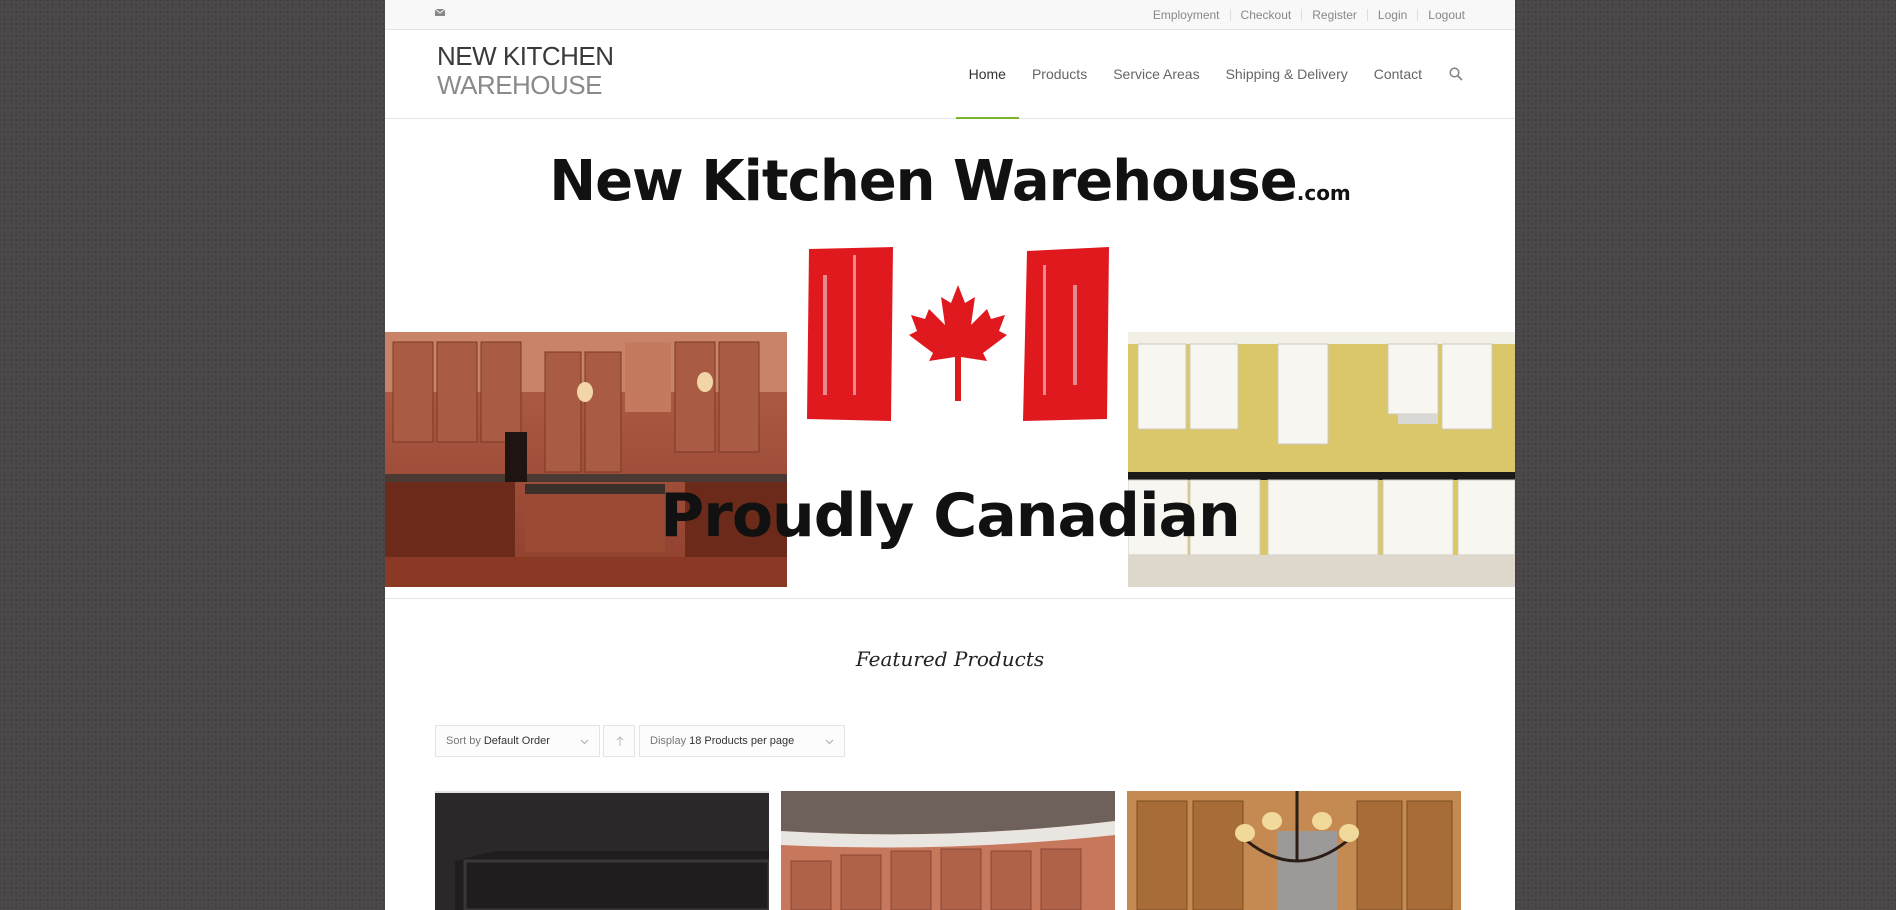 Image resolution: width=1896 pixels, height=910 pixels. I want to click on products-per-page-select: Display 18 Products per page, so click(742, 741).